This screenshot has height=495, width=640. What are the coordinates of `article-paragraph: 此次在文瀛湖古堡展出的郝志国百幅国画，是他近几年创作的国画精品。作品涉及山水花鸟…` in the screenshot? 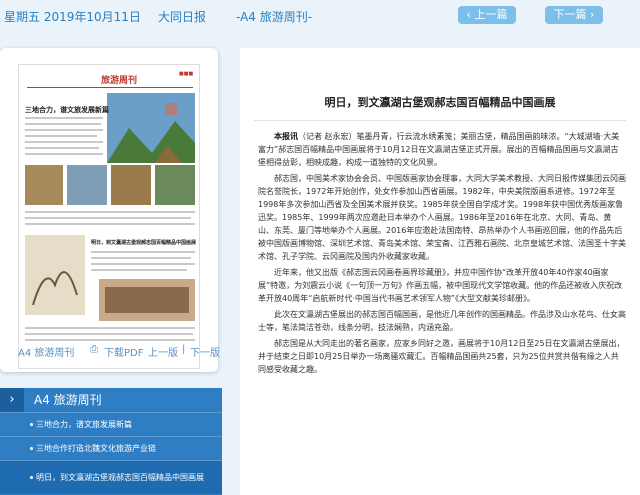 It's located at (442, 321).